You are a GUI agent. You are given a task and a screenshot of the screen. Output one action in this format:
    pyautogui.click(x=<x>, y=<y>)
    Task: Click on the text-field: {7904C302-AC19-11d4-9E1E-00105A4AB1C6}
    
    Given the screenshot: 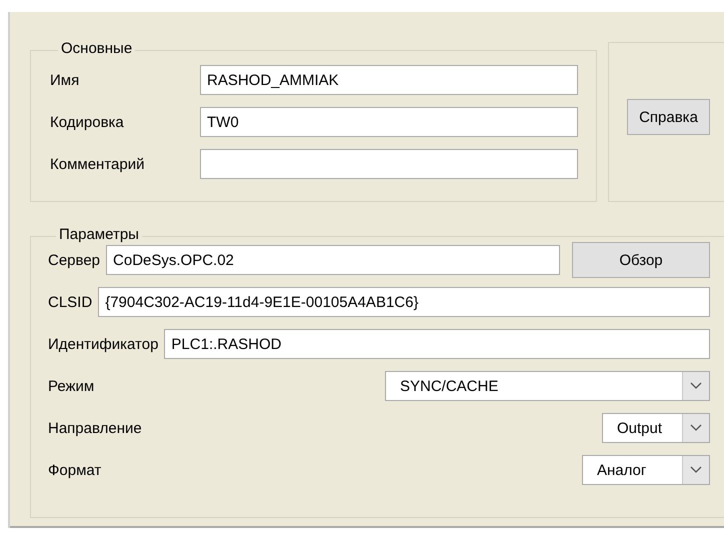 What is the action you would take?
    pyautogui.click(x=404, y=302)
    